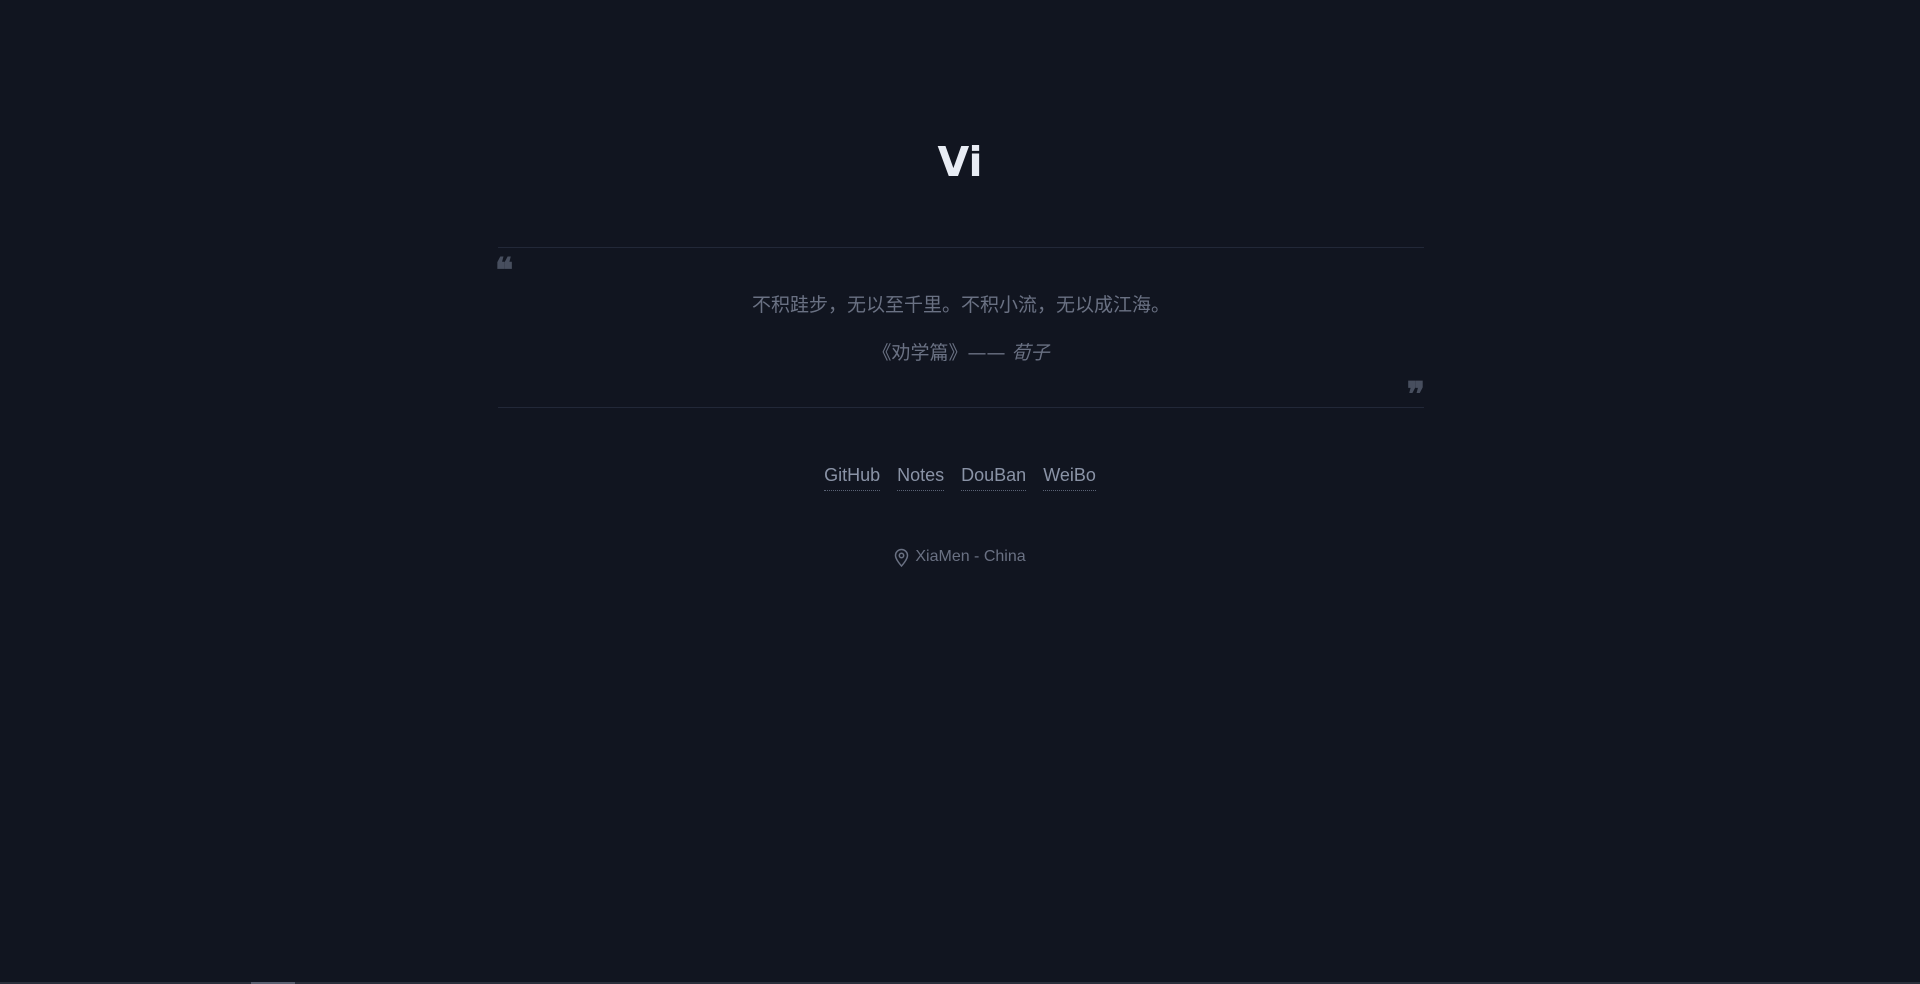 The image size is (1920, 984). What do you see at coordinates (504, 271) in the screenshot?
I see `open-quote-icon: ❝` at bounding box center [504, 271].